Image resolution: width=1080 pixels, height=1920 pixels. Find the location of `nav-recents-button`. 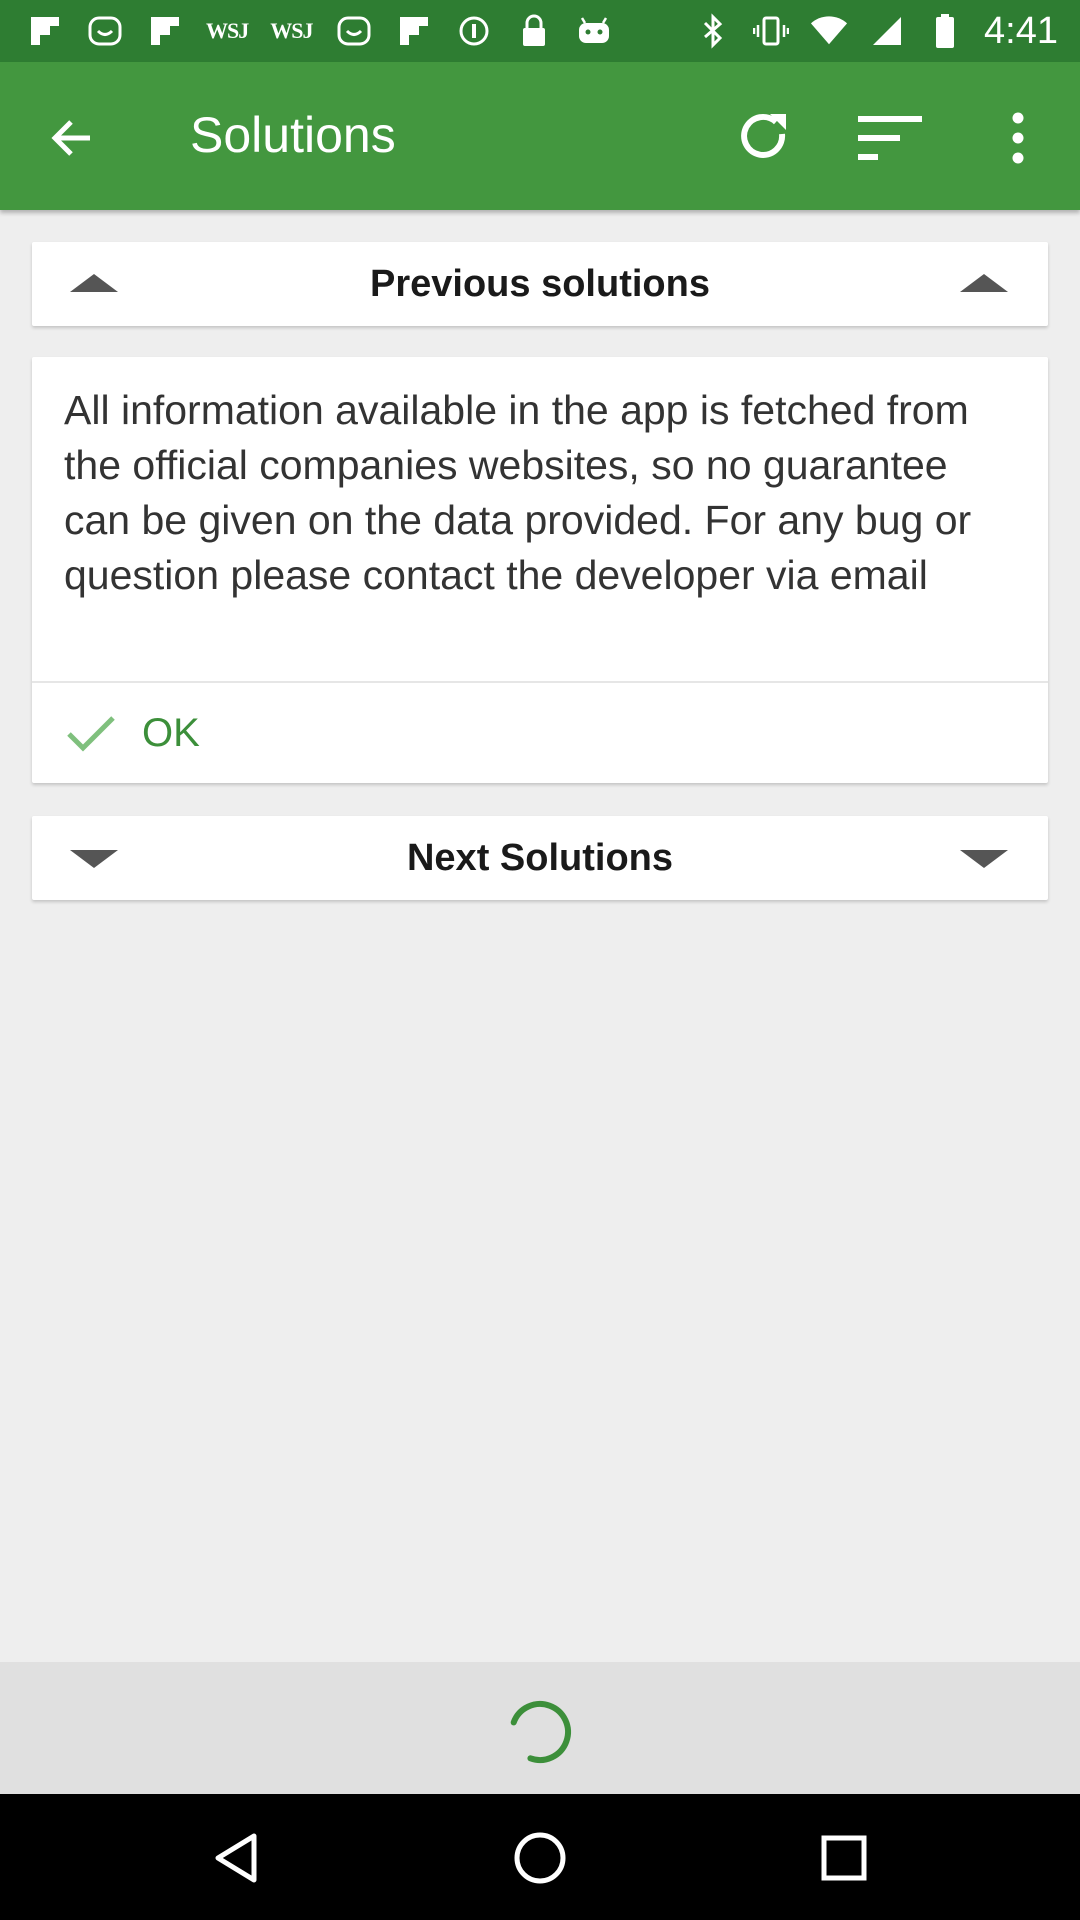

nav-recents-button is located at coordinates (844, 1858).